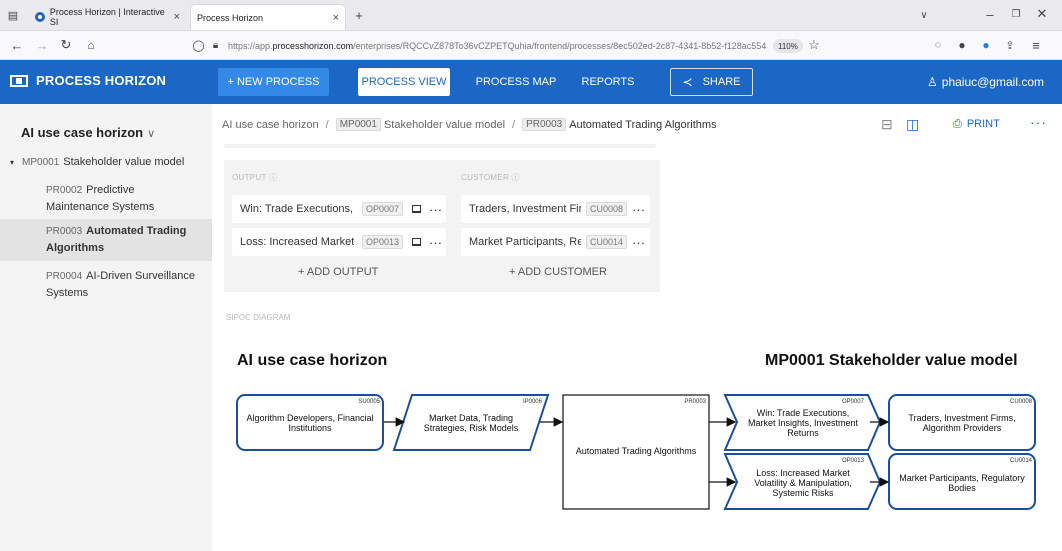  I want to click on output2-label-line: Systemic Risks, so click(803, 493).